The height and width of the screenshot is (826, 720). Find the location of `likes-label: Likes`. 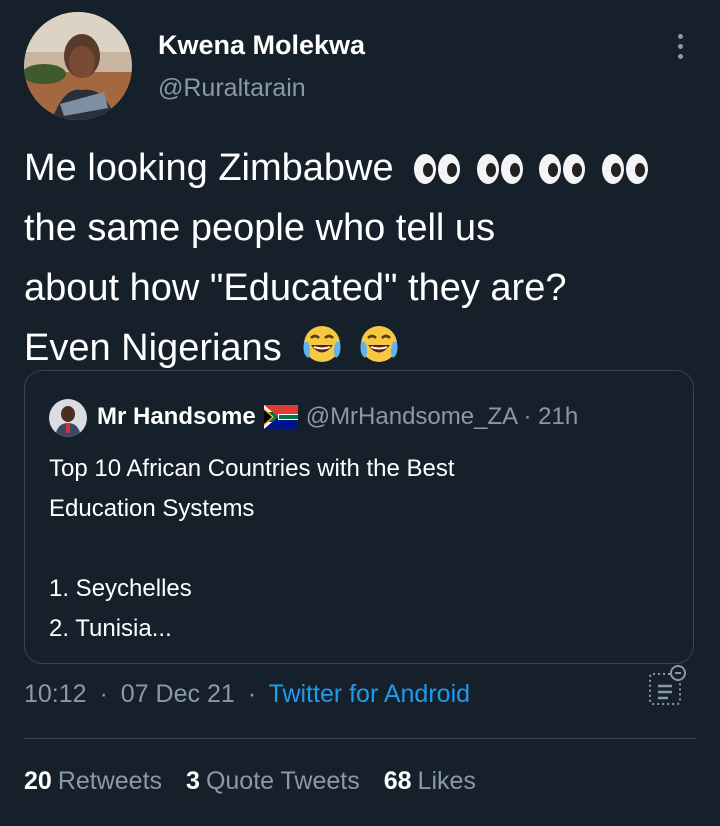

likes-label: Likes is located at coordinates (446, 781).